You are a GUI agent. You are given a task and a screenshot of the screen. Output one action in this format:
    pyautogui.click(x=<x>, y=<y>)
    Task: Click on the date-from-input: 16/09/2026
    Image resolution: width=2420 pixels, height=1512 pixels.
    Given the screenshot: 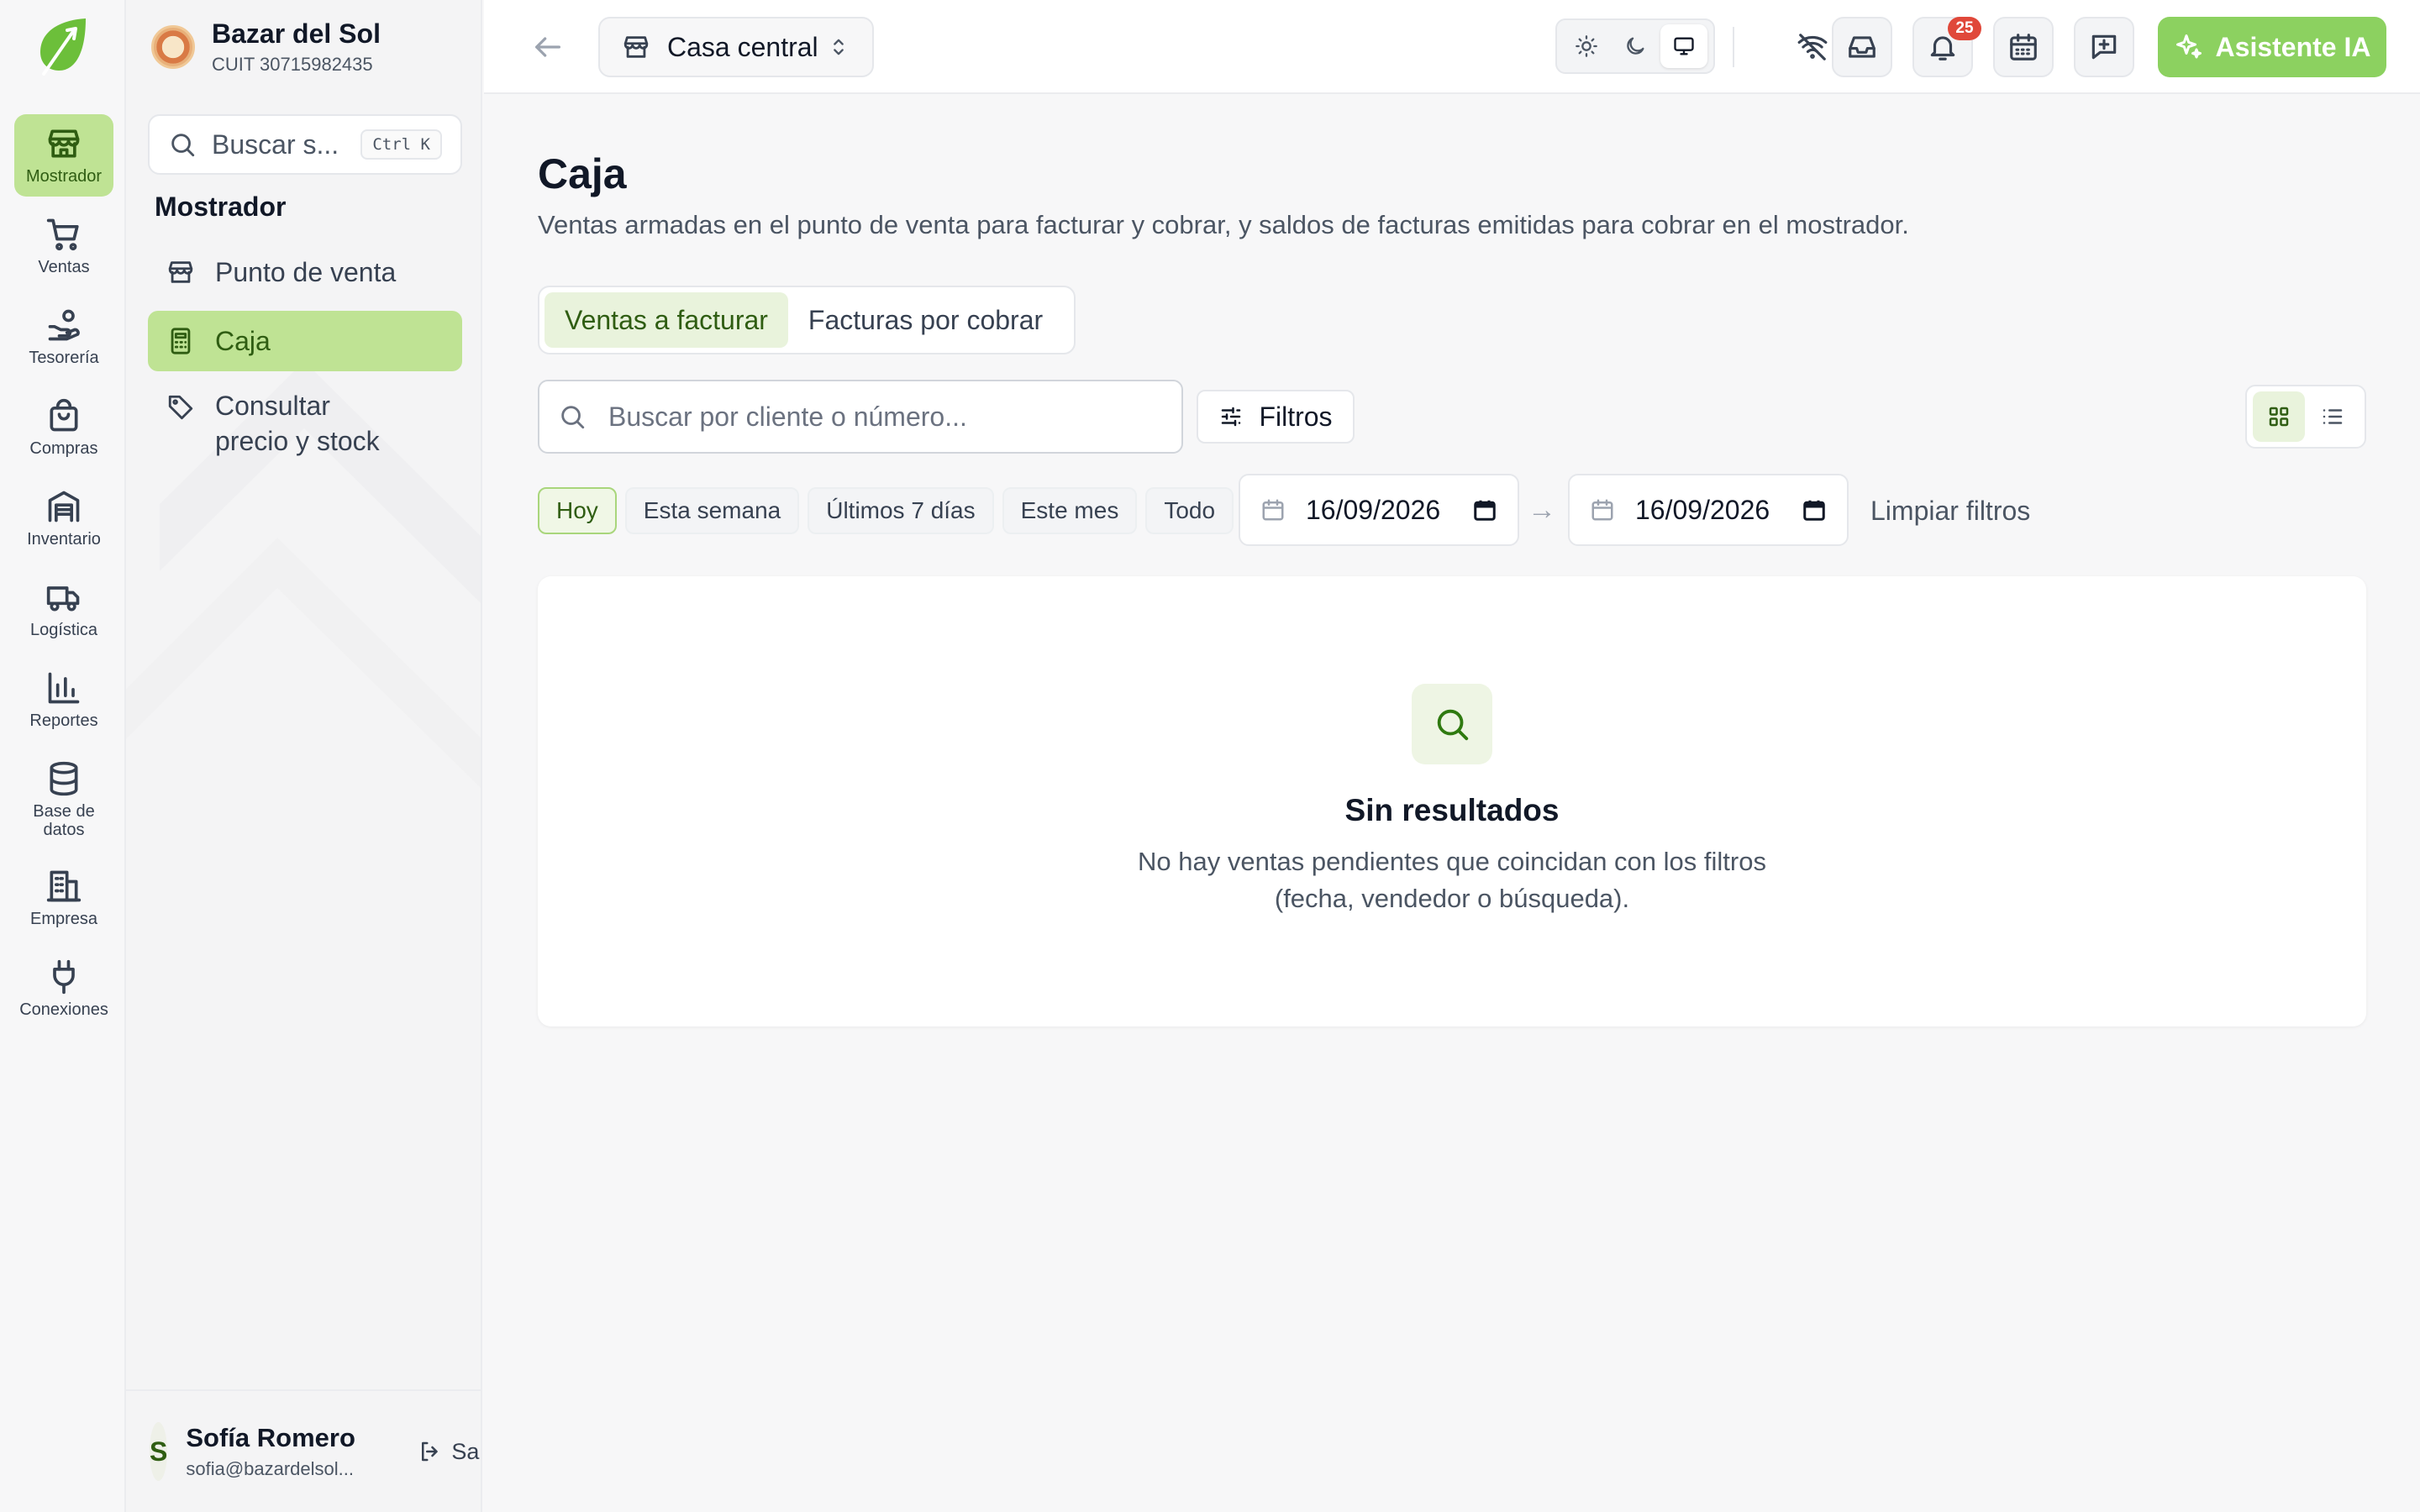 What is the action you would take?
    pyautogui.click(x=1379, y=510)
    